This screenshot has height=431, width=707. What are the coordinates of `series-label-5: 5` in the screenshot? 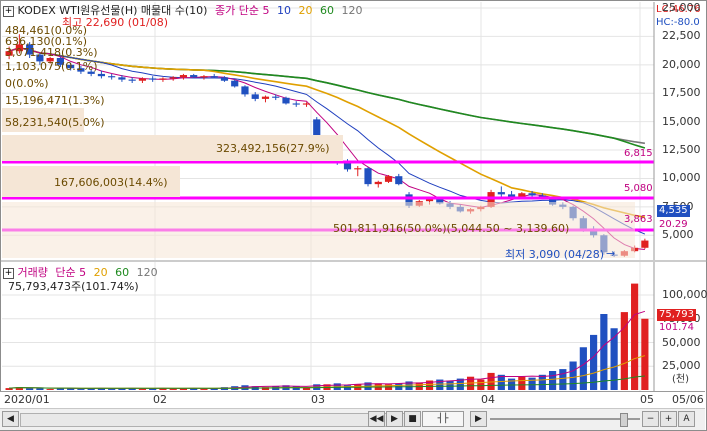 It's located at (266, 10).